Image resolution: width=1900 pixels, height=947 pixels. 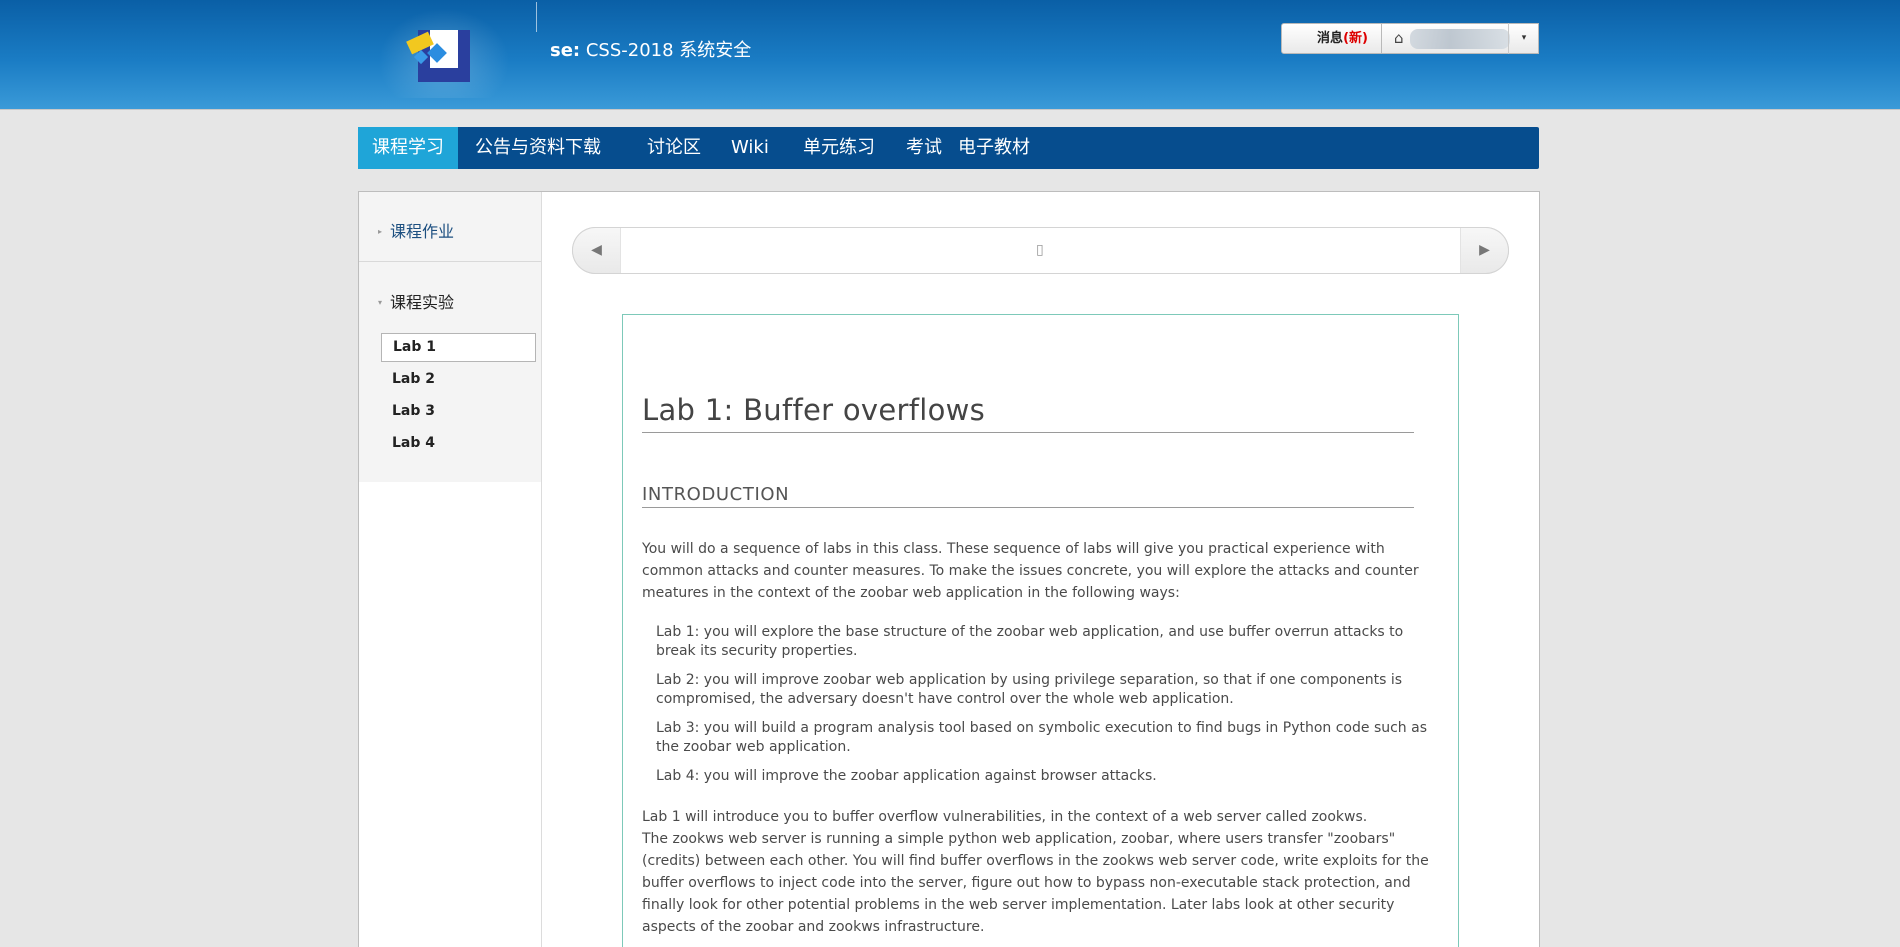 I want to click on sidebar-item-assignments: ▸ 课程作业, so click(x=416, y=230).